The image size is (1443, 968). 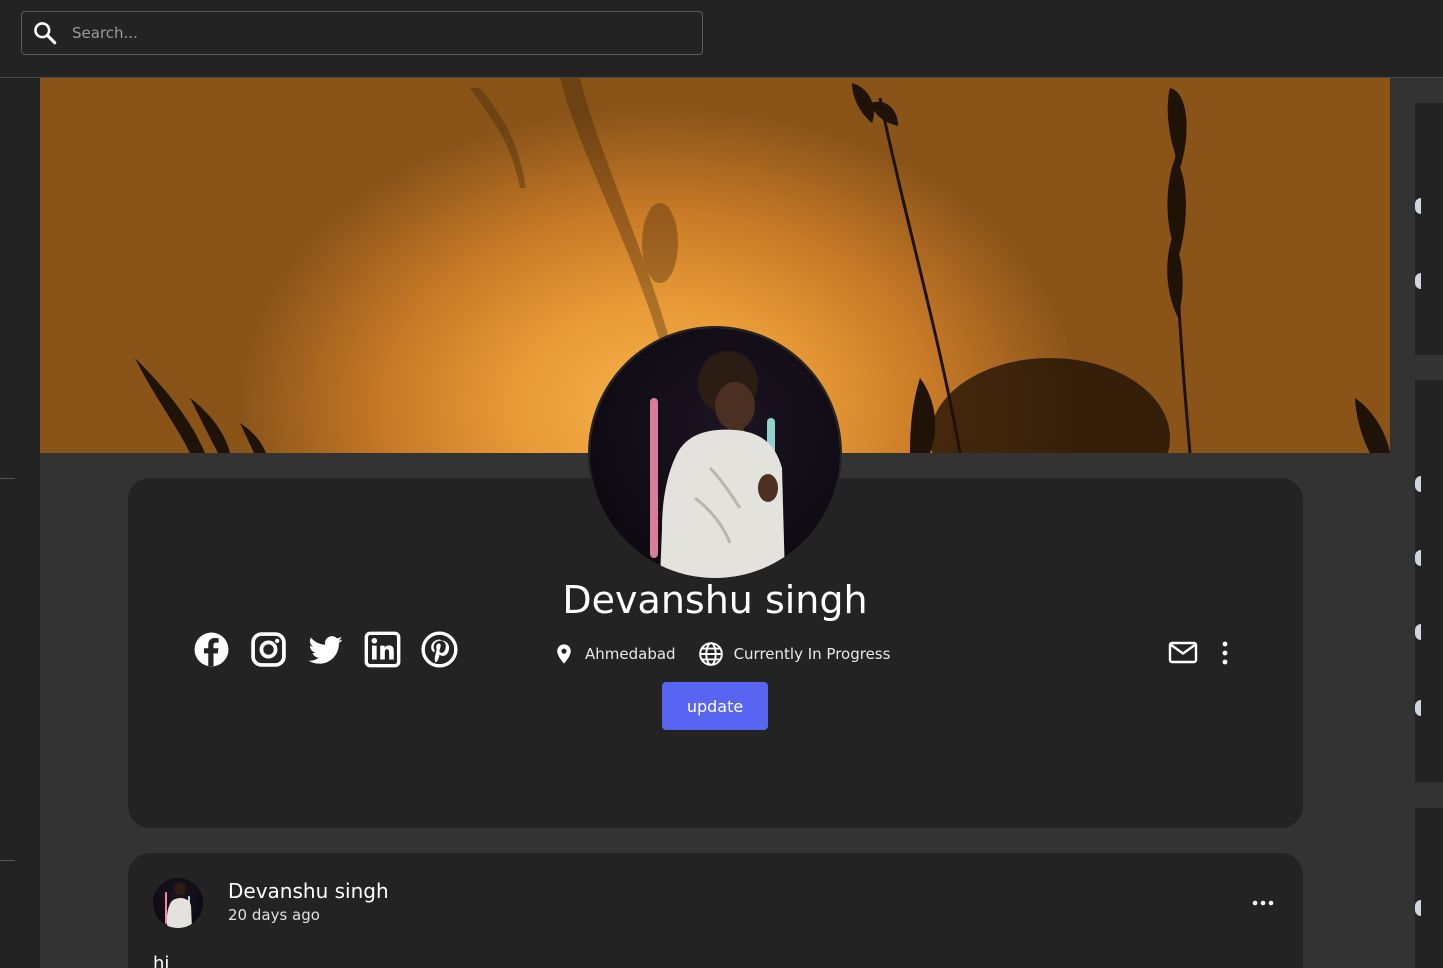 I want to click on search-box, so click(x=362, y=33).